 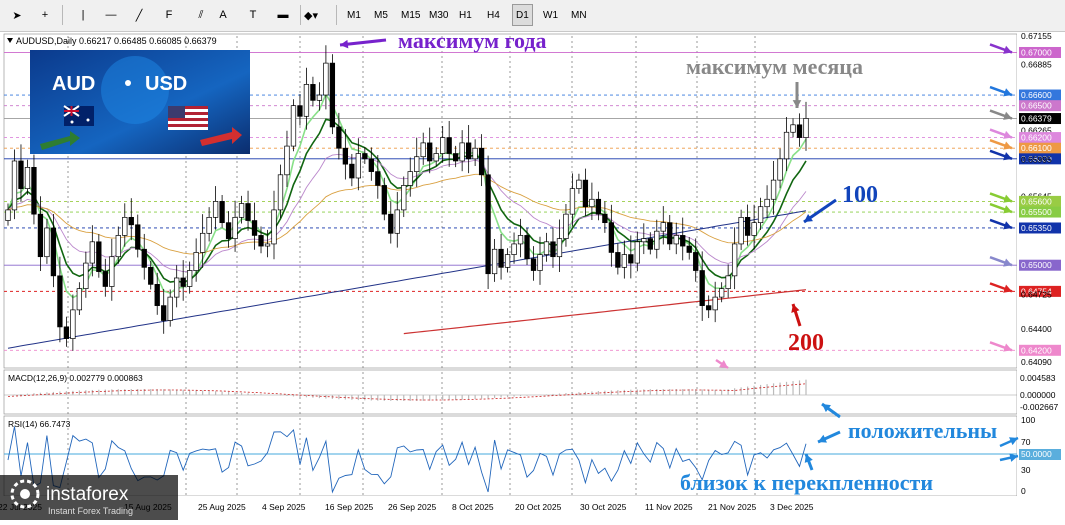 I want to click on timeframe-m1: M1, so click(x=354, y=15).